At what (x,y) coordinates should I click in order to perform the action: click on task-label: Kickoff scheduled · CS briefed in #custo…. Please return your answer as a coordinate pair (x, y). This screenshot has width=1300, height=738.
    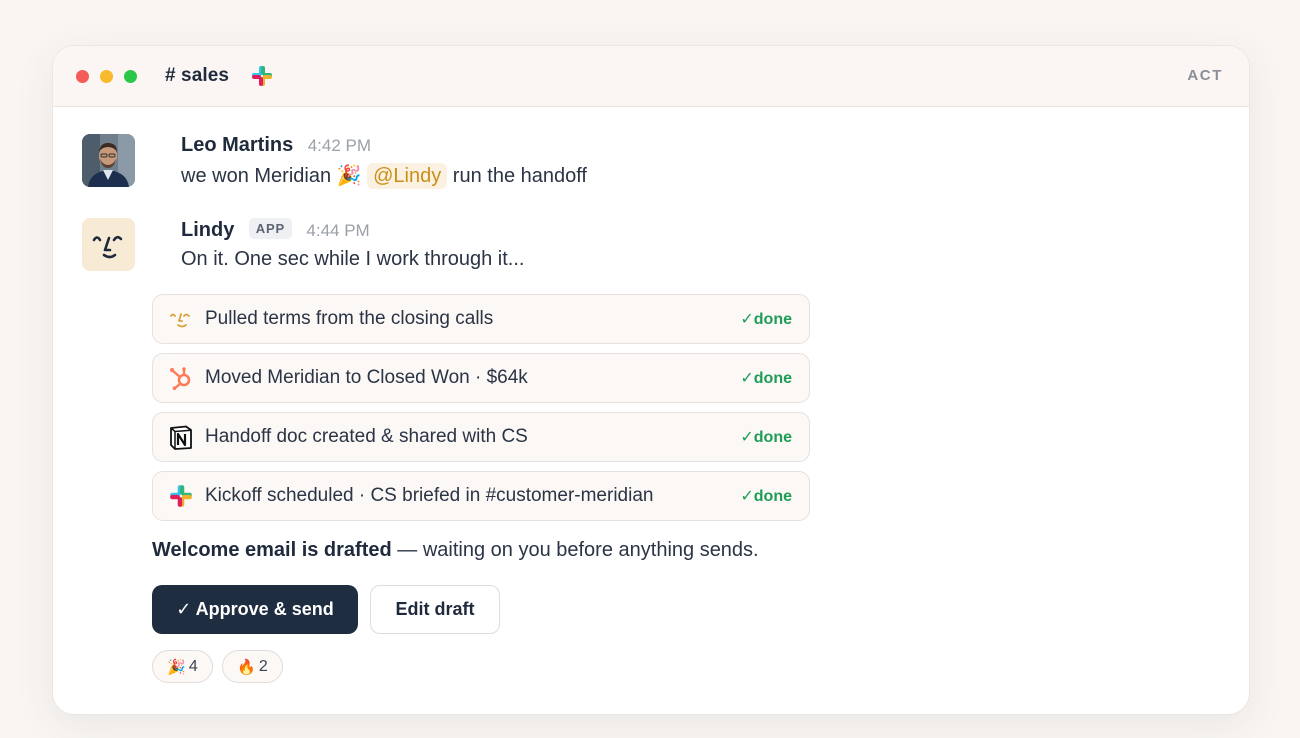
    Looking at the image, I should click on (429, 495).